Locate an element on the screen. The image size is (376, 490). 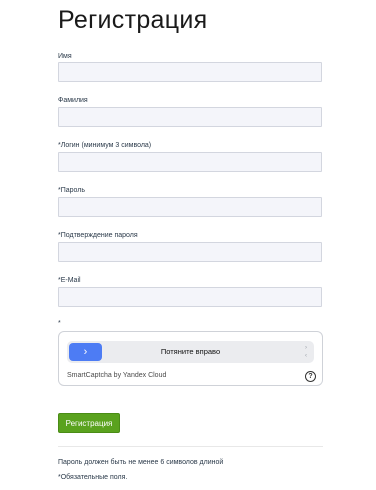
captcha-slider-text: Потяните вправо is located at coordinates (190, 351).